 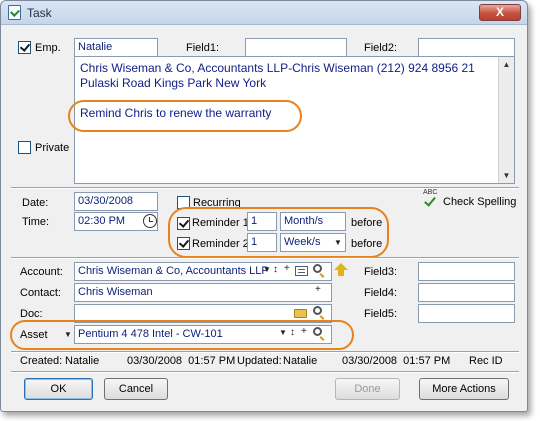 What do you see at coordinates (176, 113) in the screenshot?
I see `notes-reminder-text: Remind Chris to renew the warranty` at bounding box center [176, 113].